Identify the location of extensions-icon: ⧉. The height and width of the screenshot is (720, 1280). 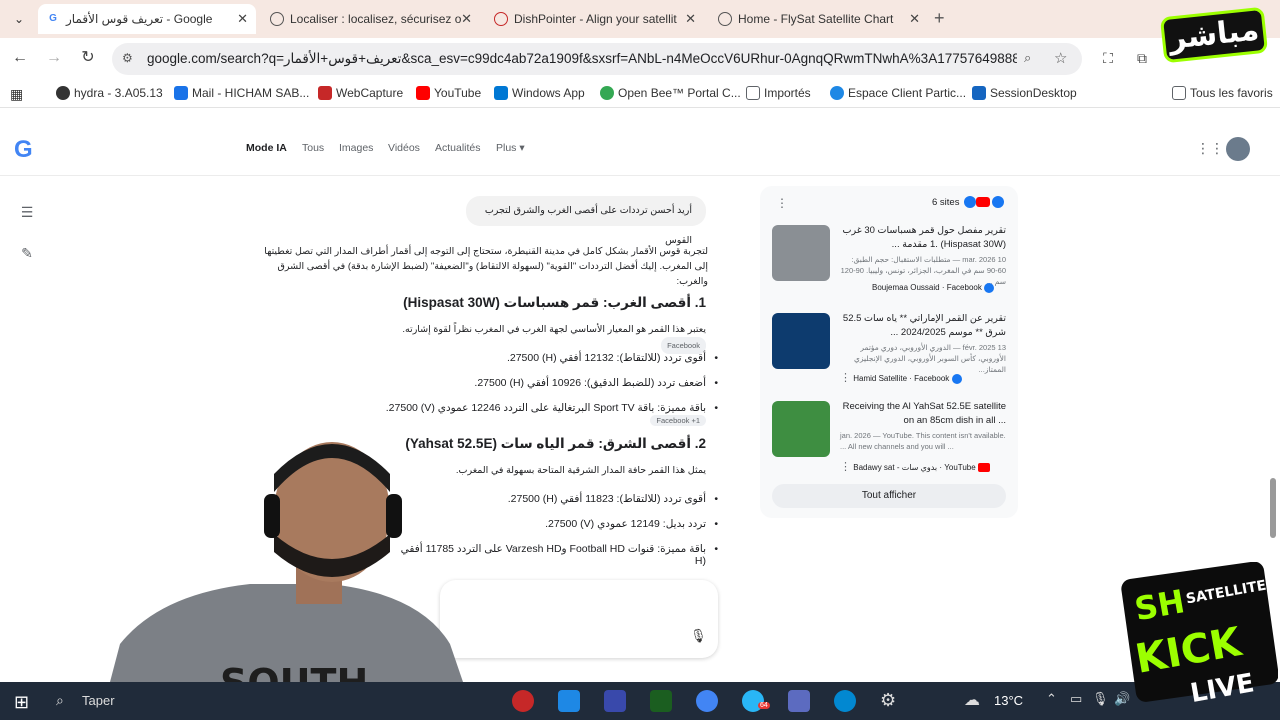
(1142, 58).